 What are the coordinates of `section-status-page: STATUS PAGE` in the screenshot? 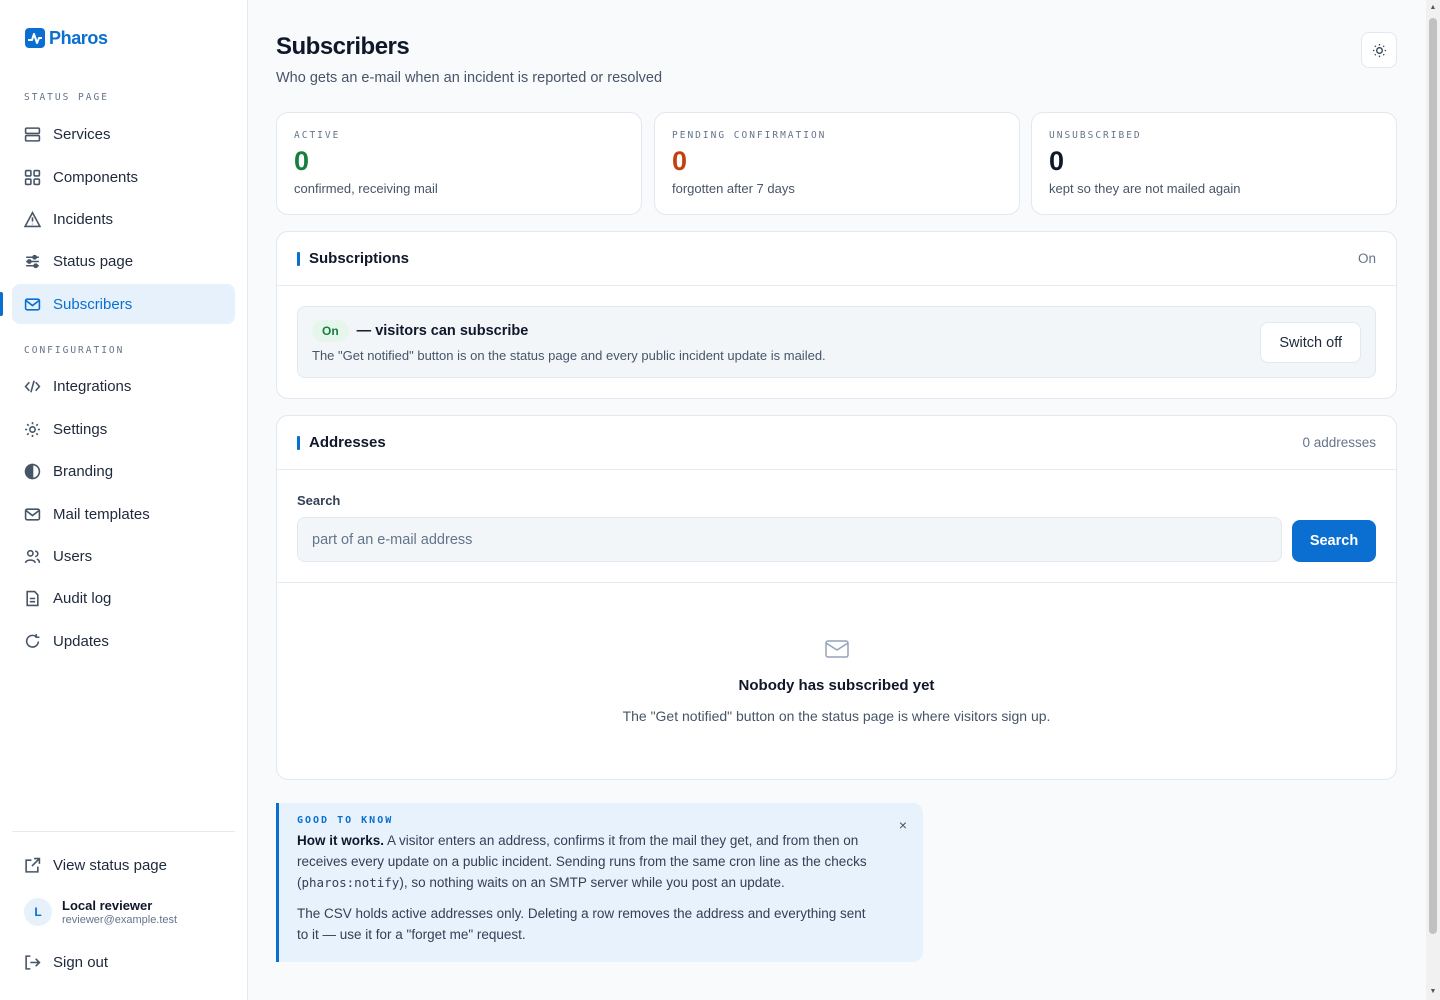 It's located at (66, 97).